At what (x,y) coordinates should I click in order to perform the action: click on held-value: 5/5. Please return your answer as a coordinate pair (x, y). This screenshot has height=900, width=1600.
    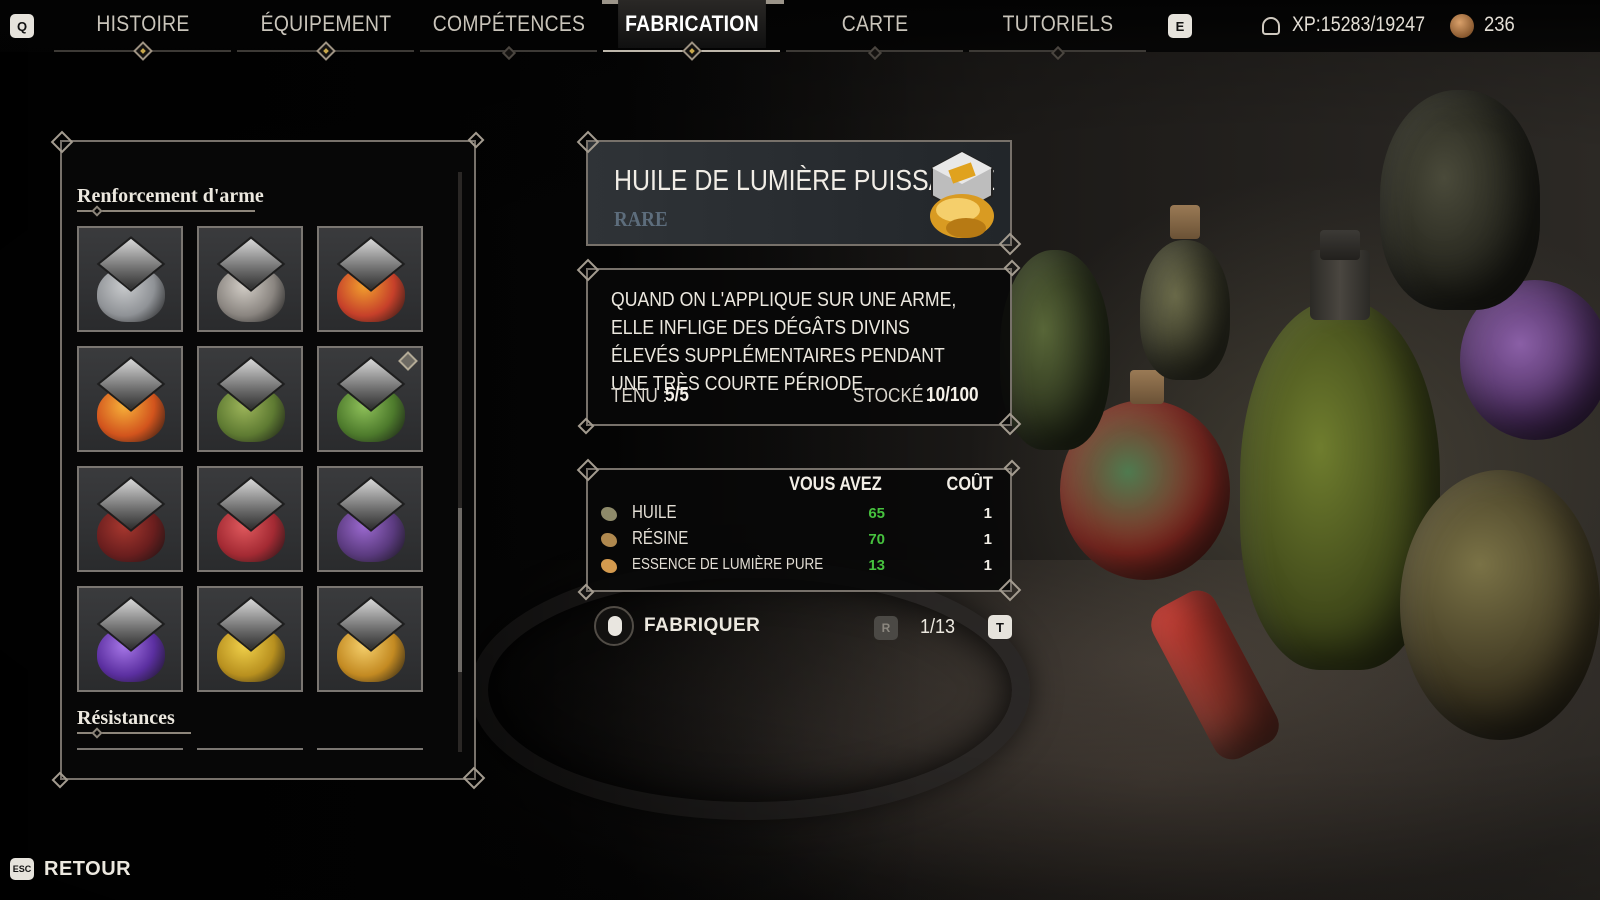
    Looking at the image, I should click on (677, 395).